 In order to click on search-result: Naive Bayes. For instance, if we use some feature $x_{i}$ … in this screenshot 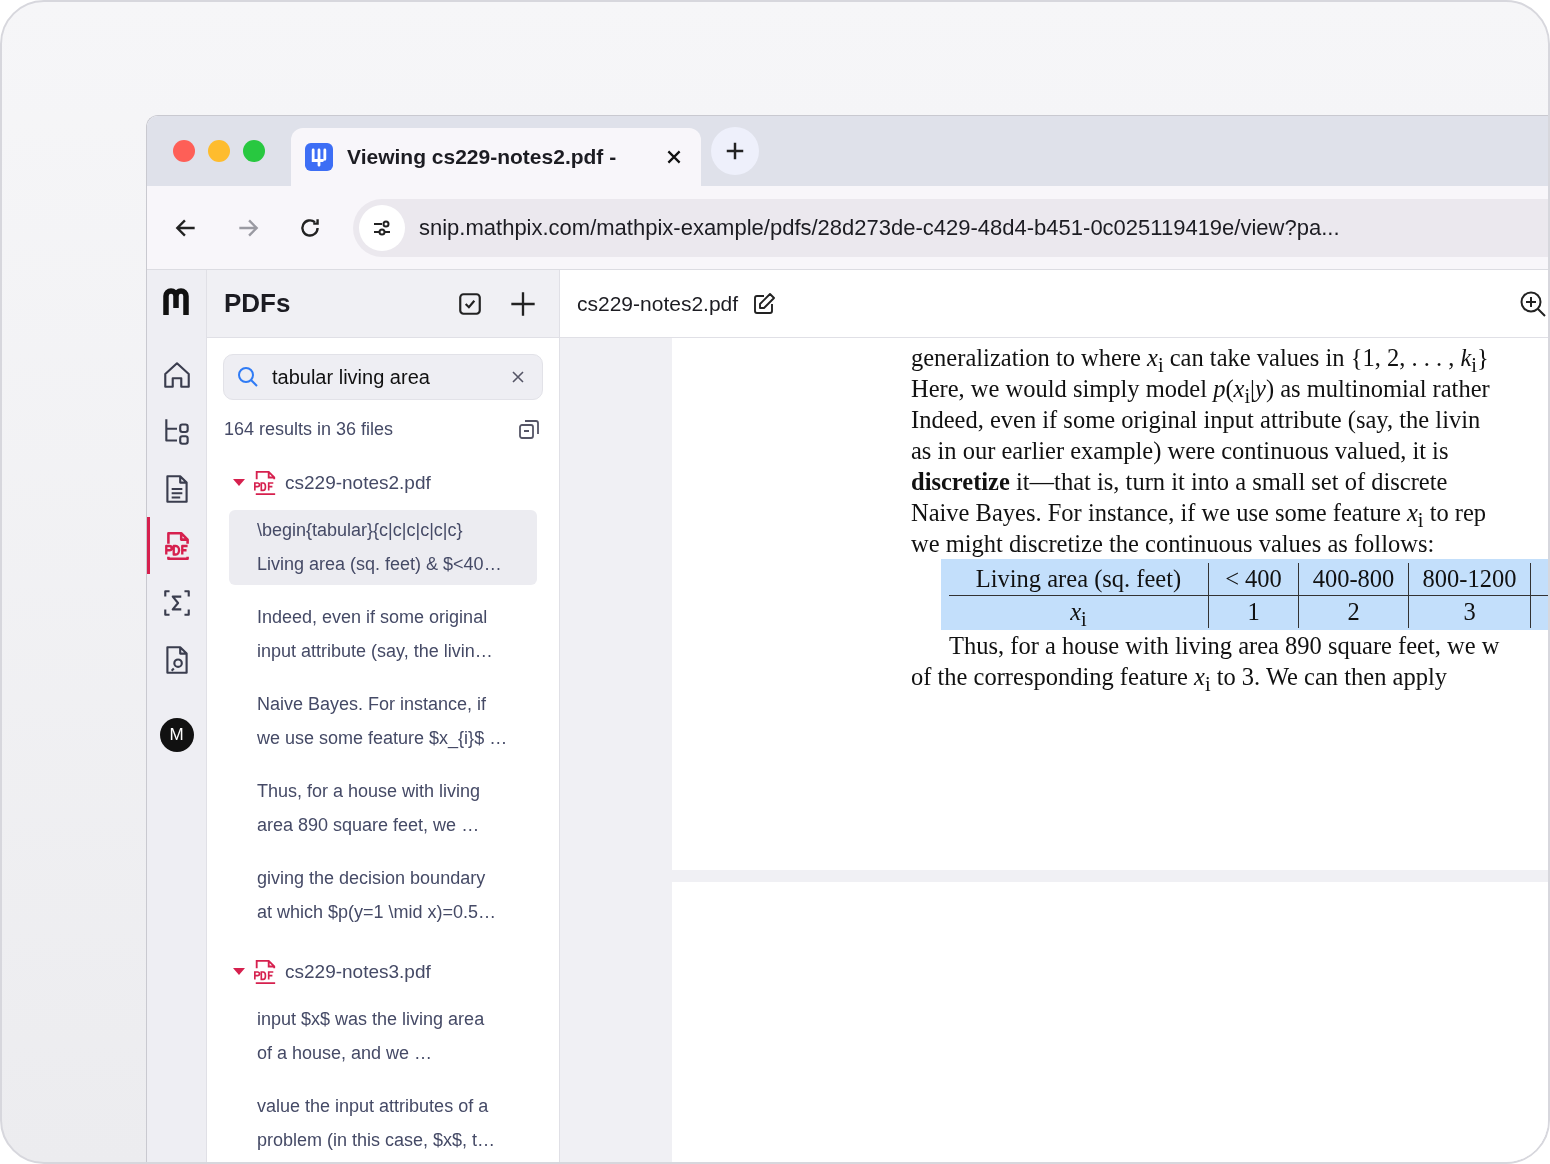, I will do `click(383, 721)`.